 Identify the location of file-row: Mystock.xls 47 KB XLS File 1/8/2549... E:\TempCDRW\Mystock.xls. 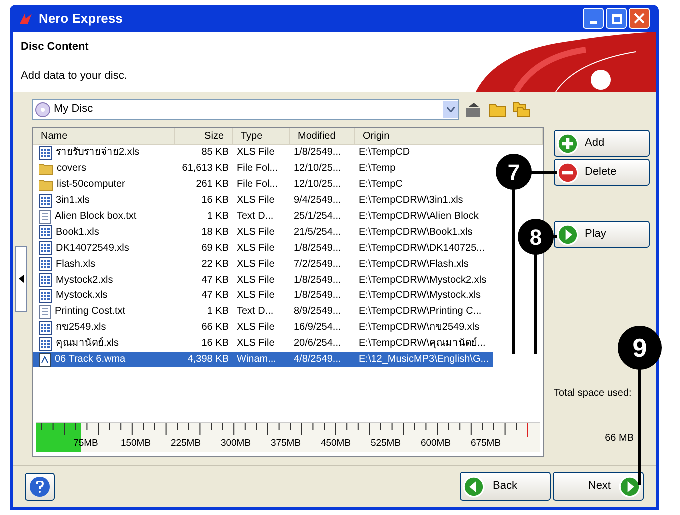
(263, 296).